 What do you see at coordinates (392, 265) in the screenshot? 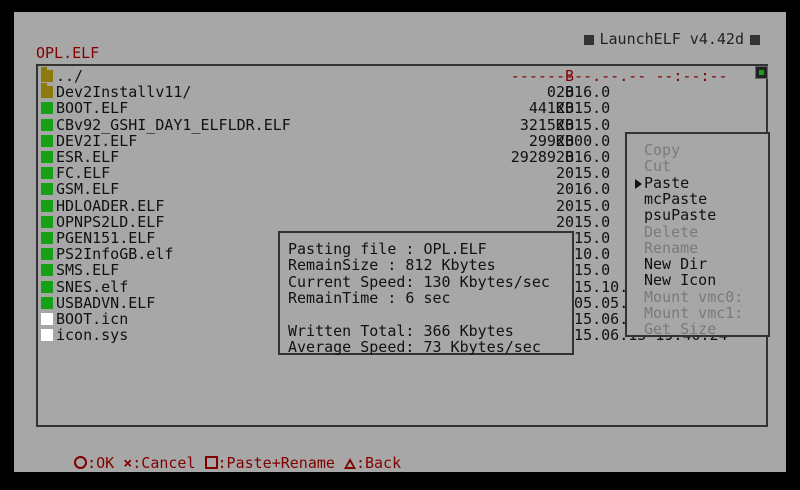
I see `dialog-line: RemainSize : 812 Kbytes` at bounding box center [392, 265].